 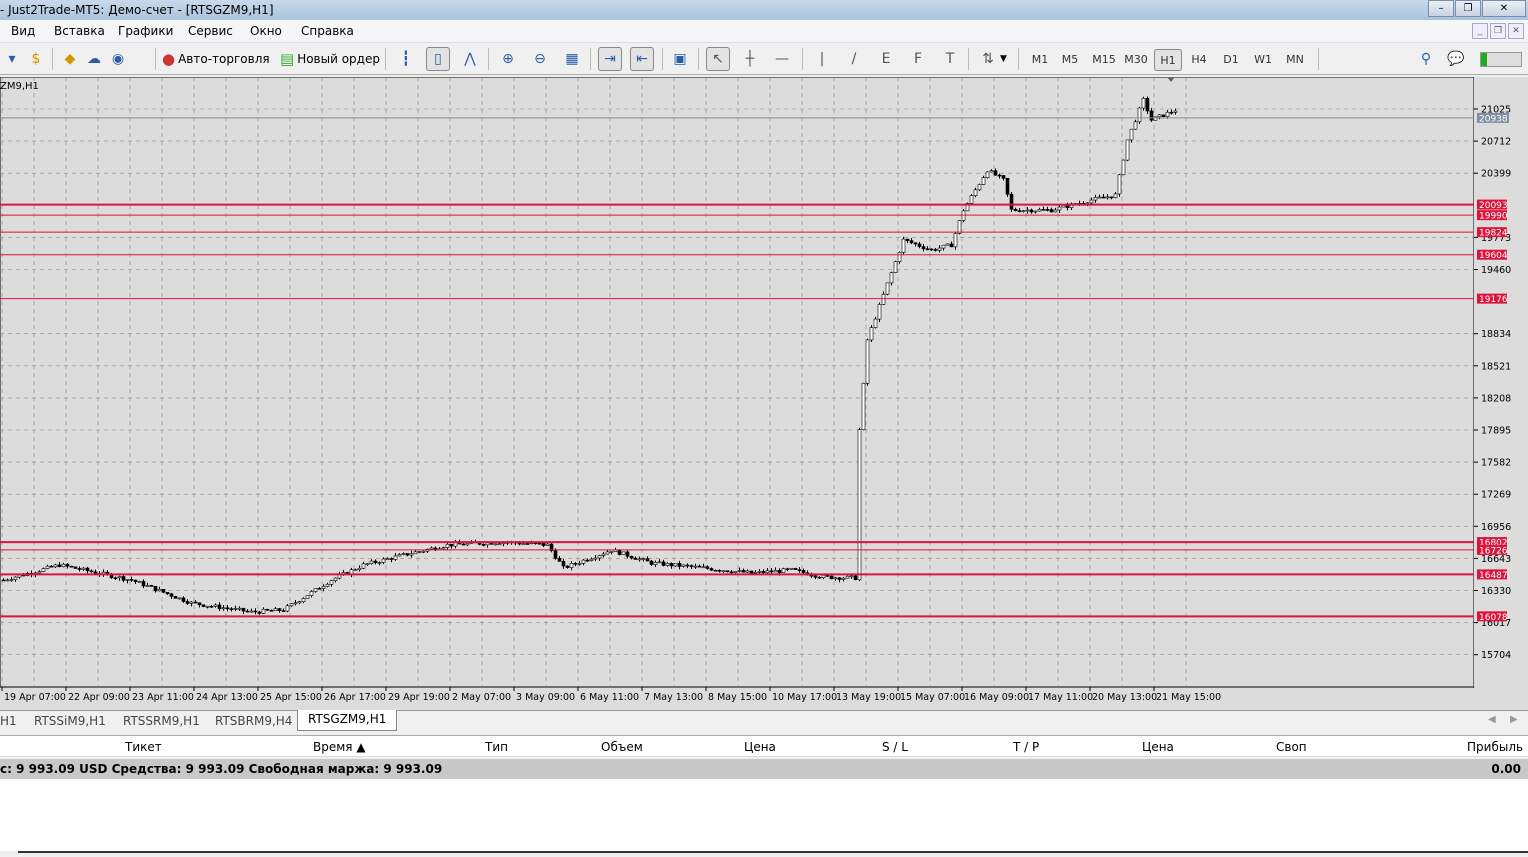 What do you see at coordinates (1426, 59) in the screenshot?
I see `search-icon: ⚲` at bounding box center [1426, 59].